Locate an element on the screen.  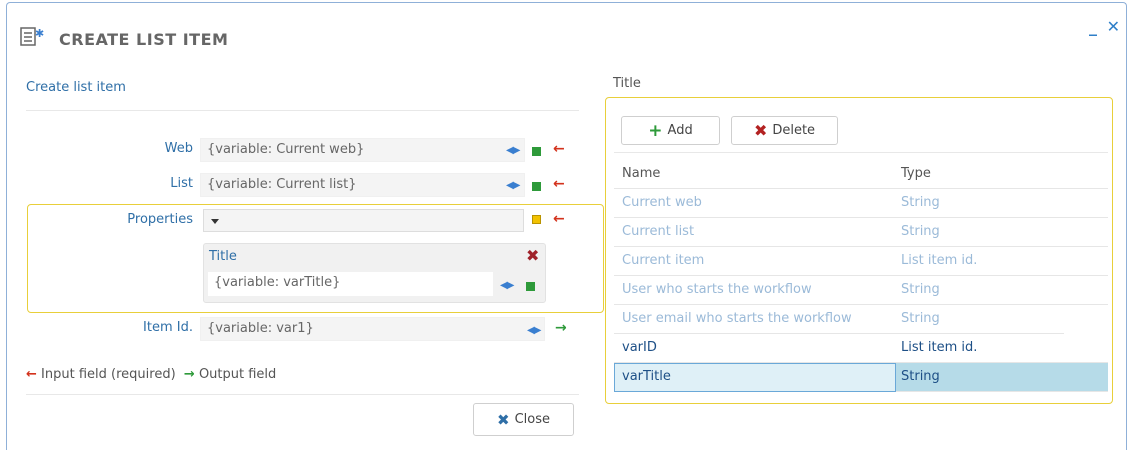
row-name: User email who starts the workflow is located at coordinates (737, 318).